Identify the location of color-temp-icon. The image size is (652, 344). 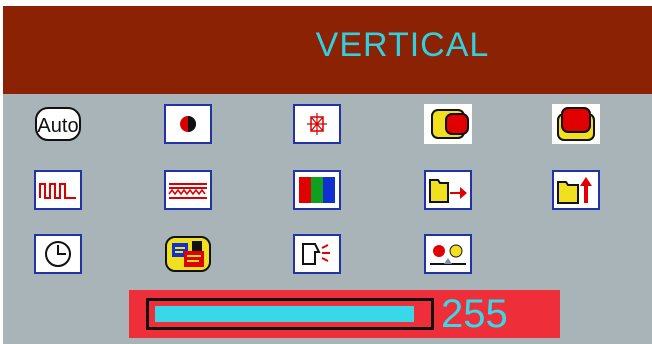
(448, 254).